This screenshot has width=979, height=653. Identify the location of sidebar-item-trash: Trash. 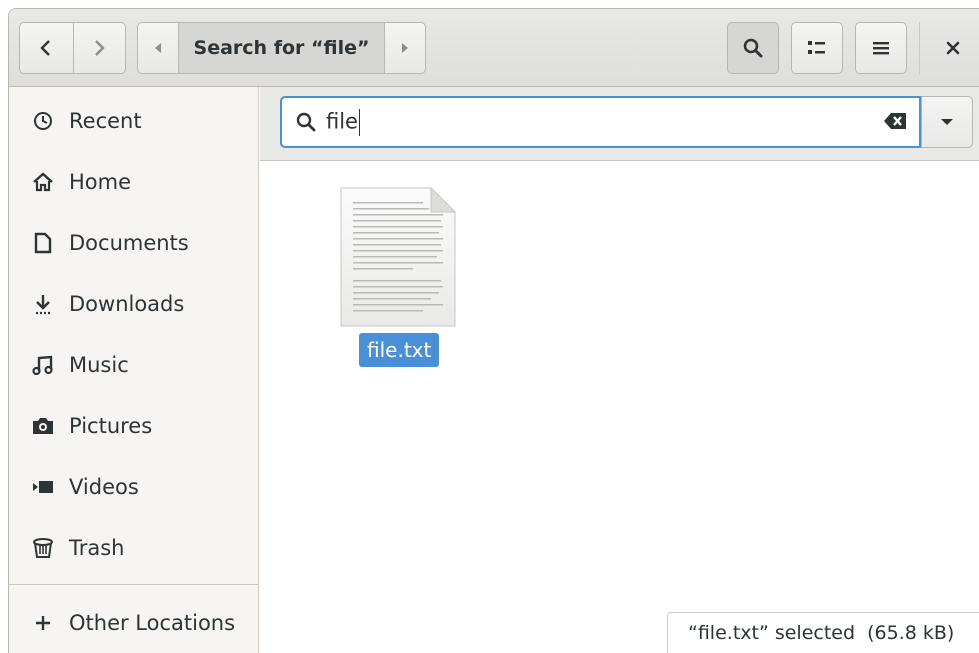
(133, 548).